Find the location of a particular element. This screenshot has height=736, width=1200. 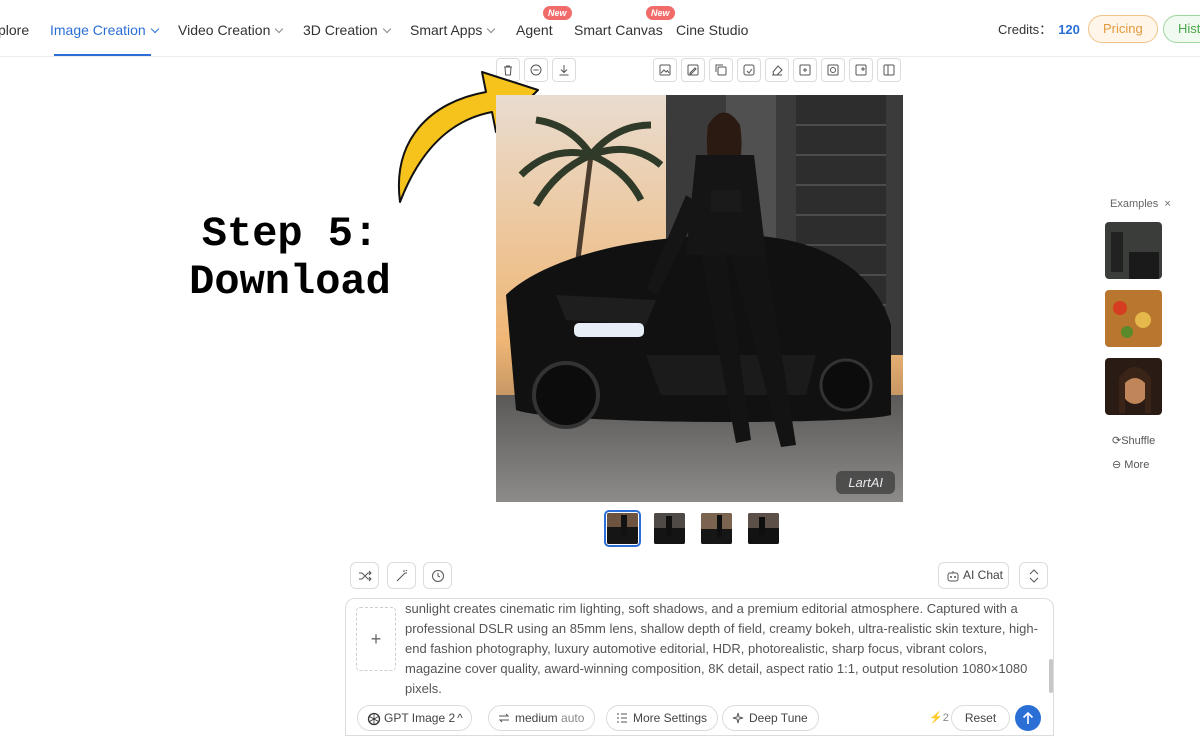

more-button: ⊖ More is located at coordinates (1130, 464).